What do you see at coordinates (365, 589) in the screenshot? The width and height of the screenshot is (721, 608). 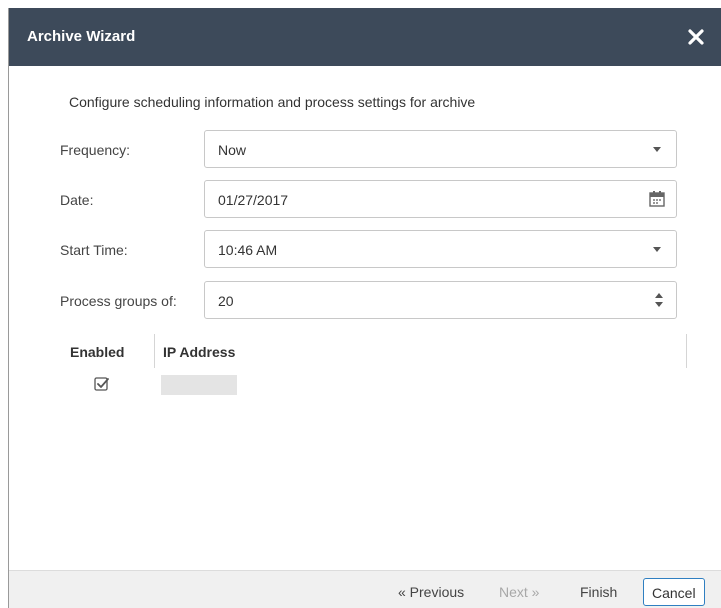 I see `dialog-footer: « Previous Next » Finish Cancel` at bounding box center [365, 589].